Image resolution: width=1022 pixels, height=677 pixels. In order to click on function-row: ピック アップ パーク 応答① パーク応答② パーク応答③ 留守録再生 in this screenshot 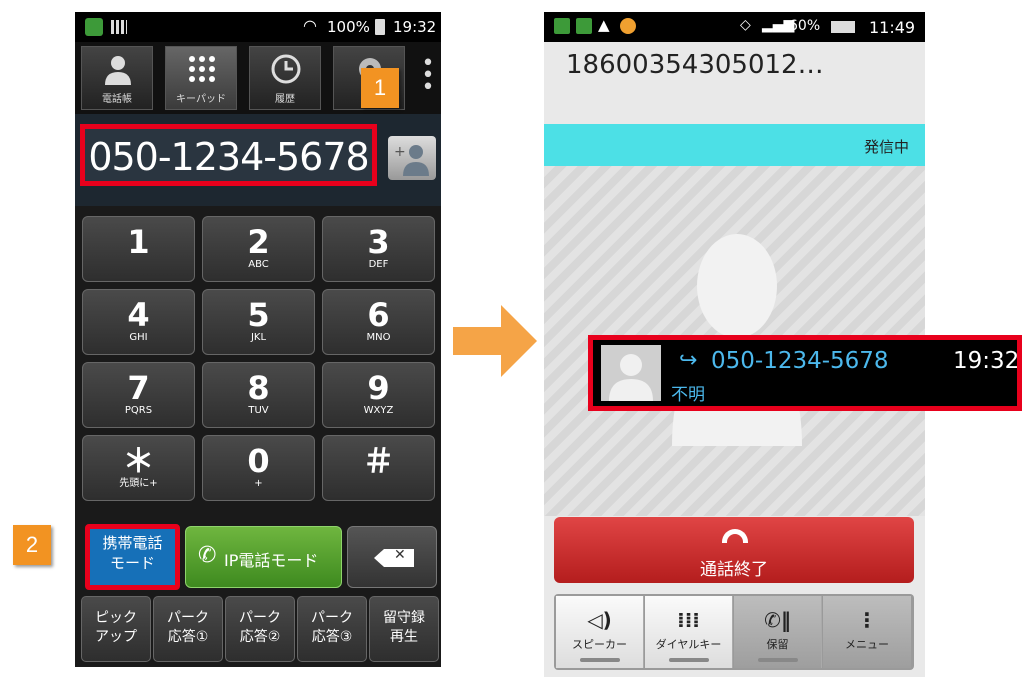, I will do `click(258, 631)`.